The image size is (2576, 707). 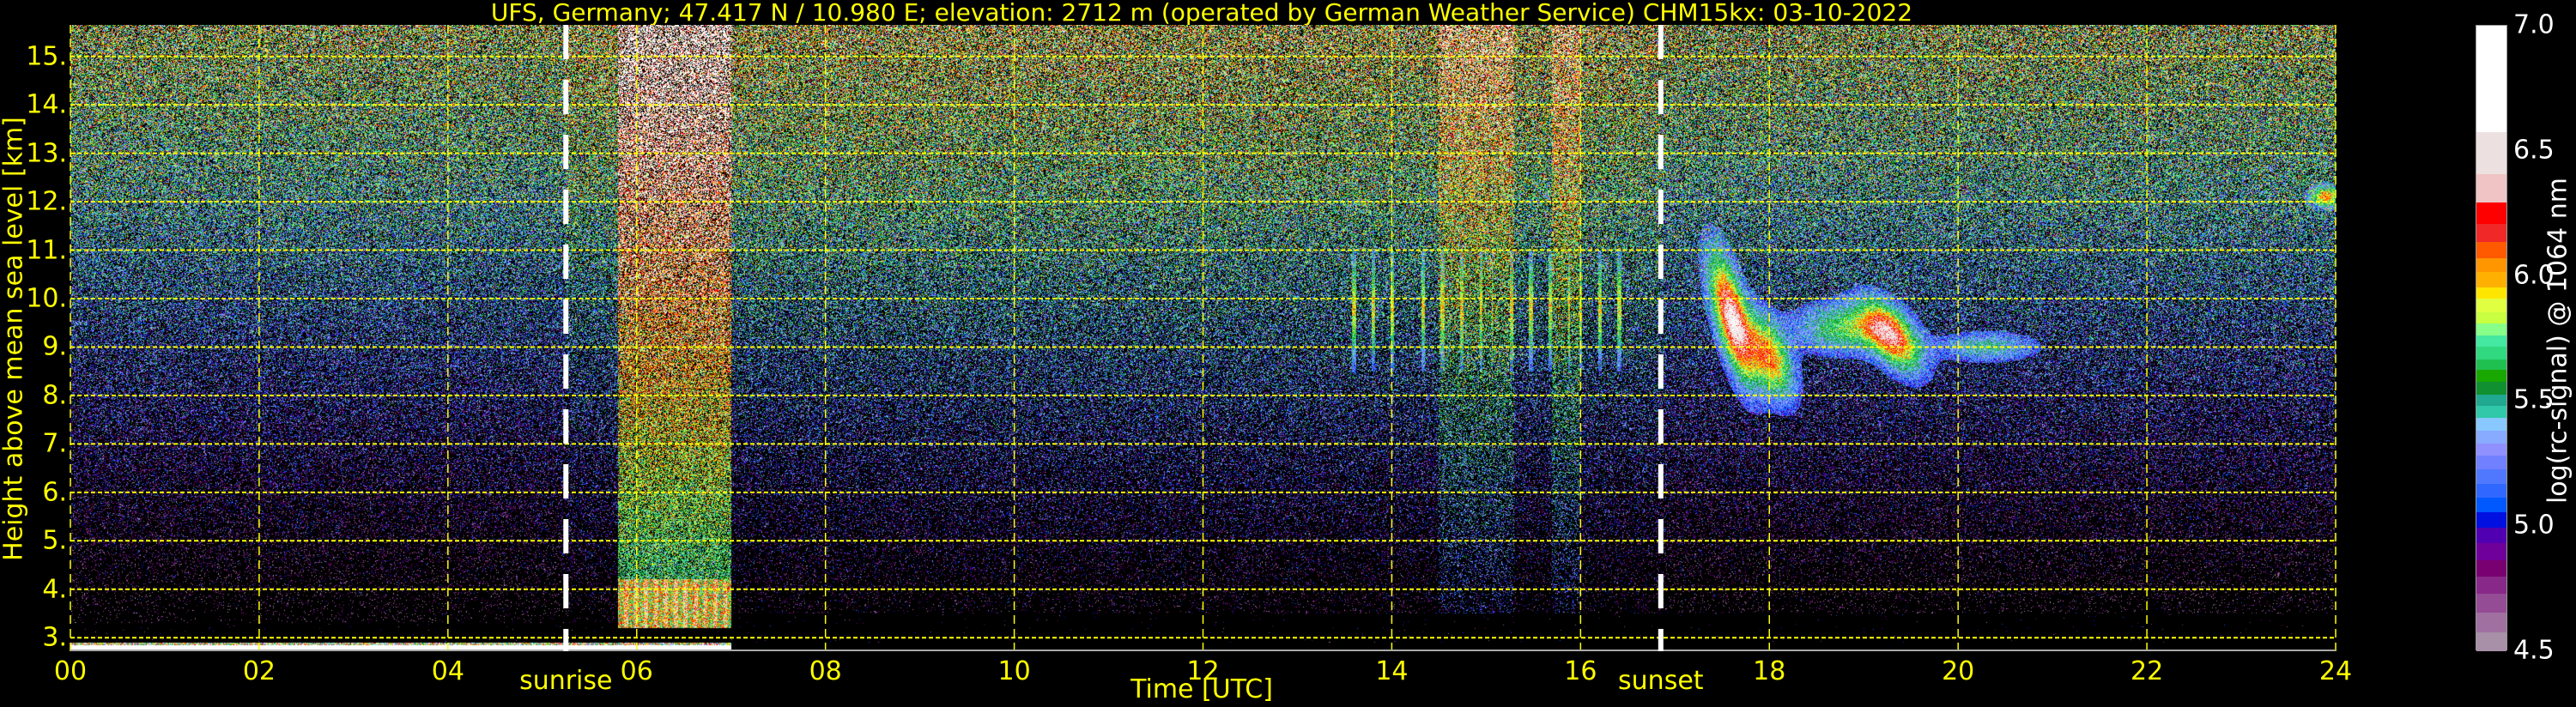 I want to click on sunset-label: sunset, so click(x=1661, y=681).